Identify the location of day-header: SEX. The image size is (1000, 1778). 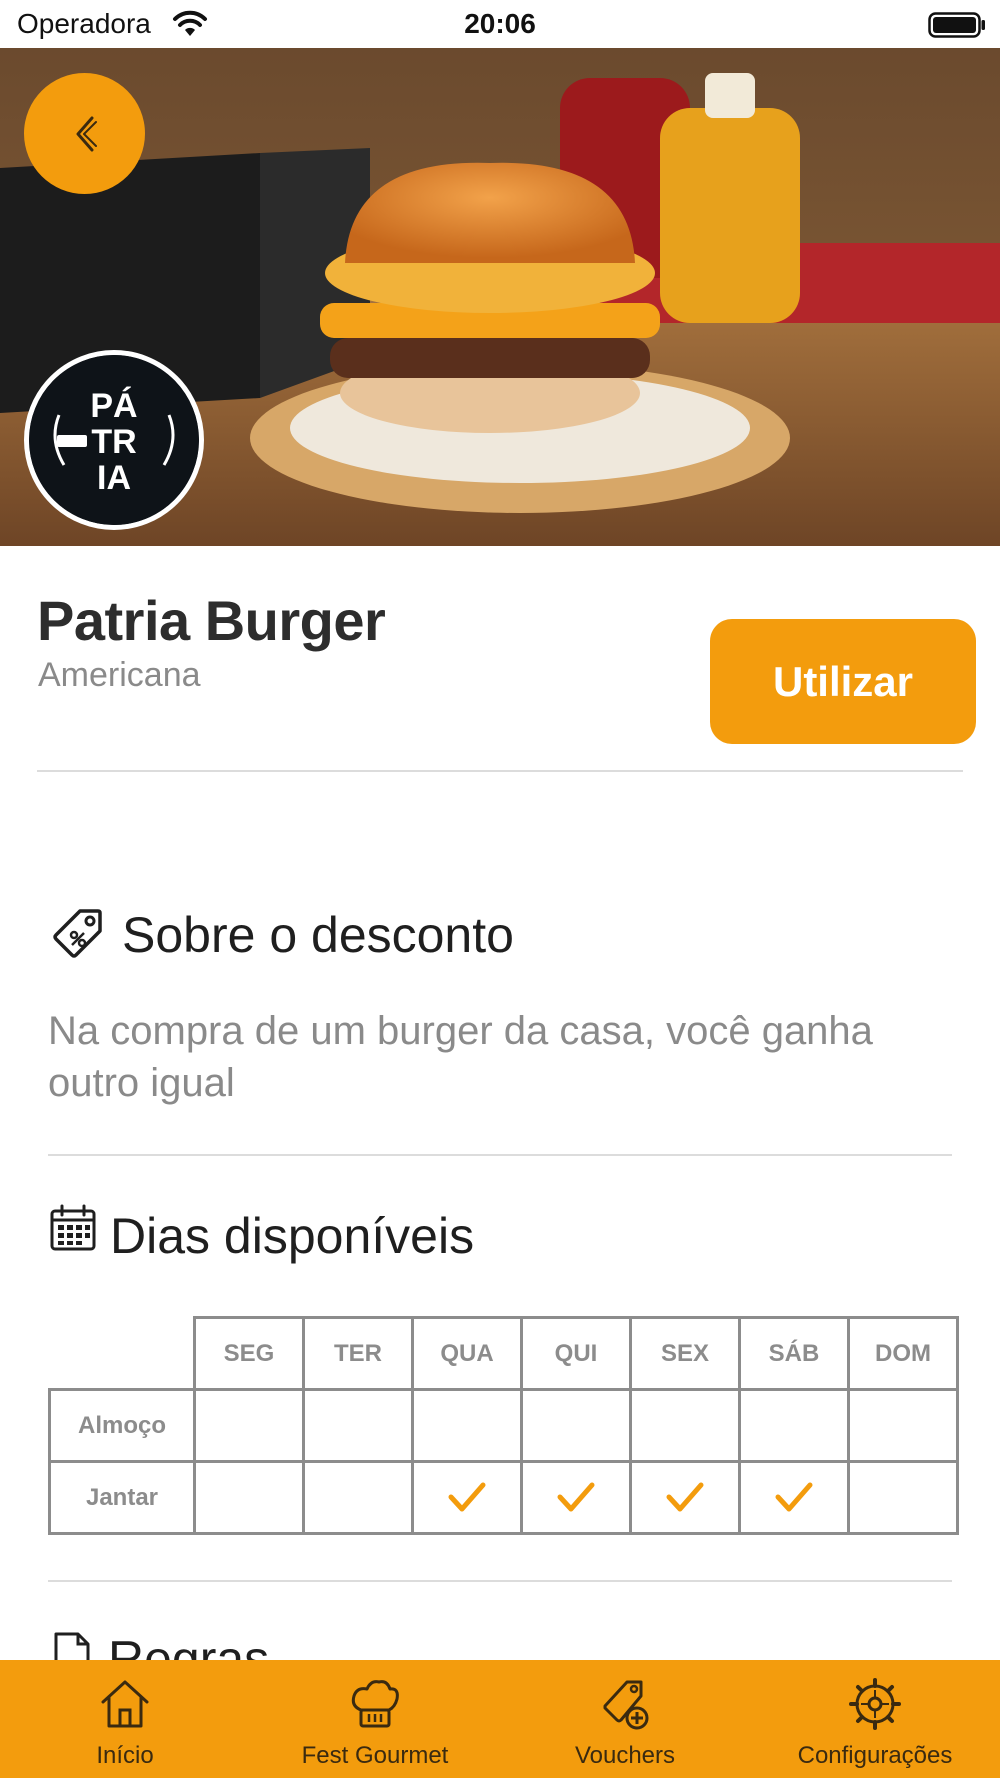
(685, 1353).